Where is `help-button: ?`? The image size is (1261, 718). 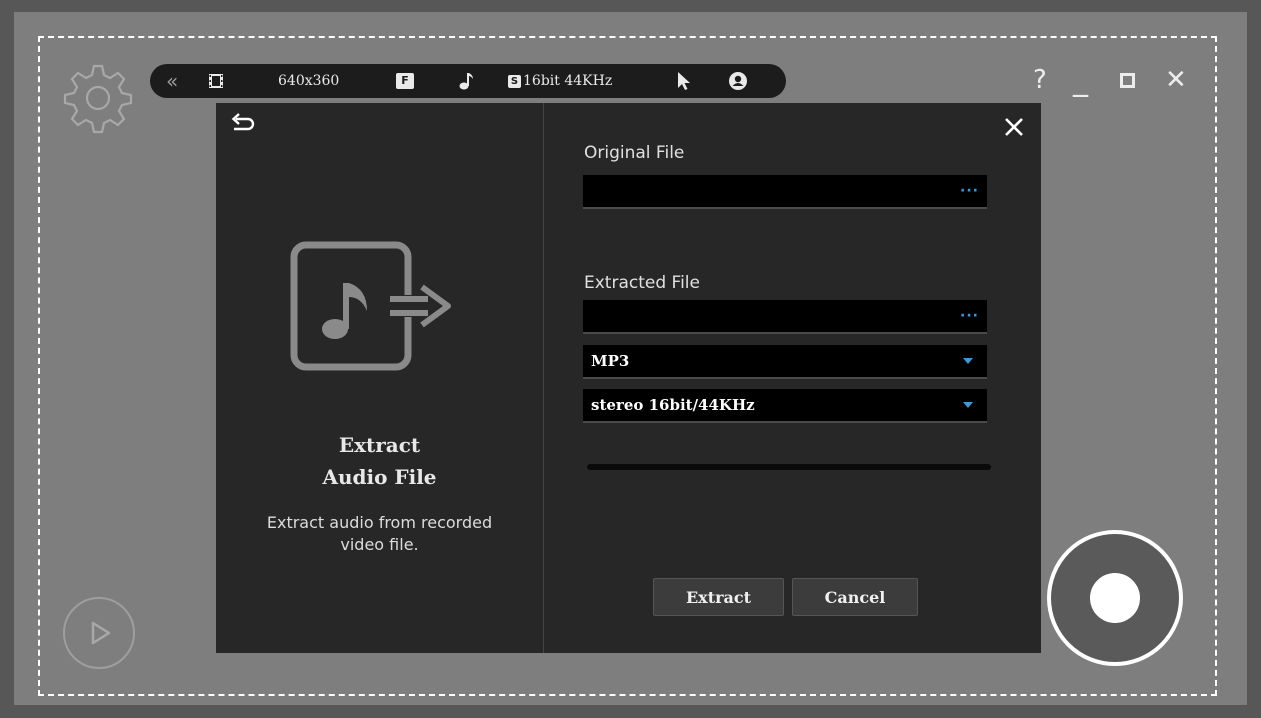
help-button: ? is located at coordinates (1040, 80).